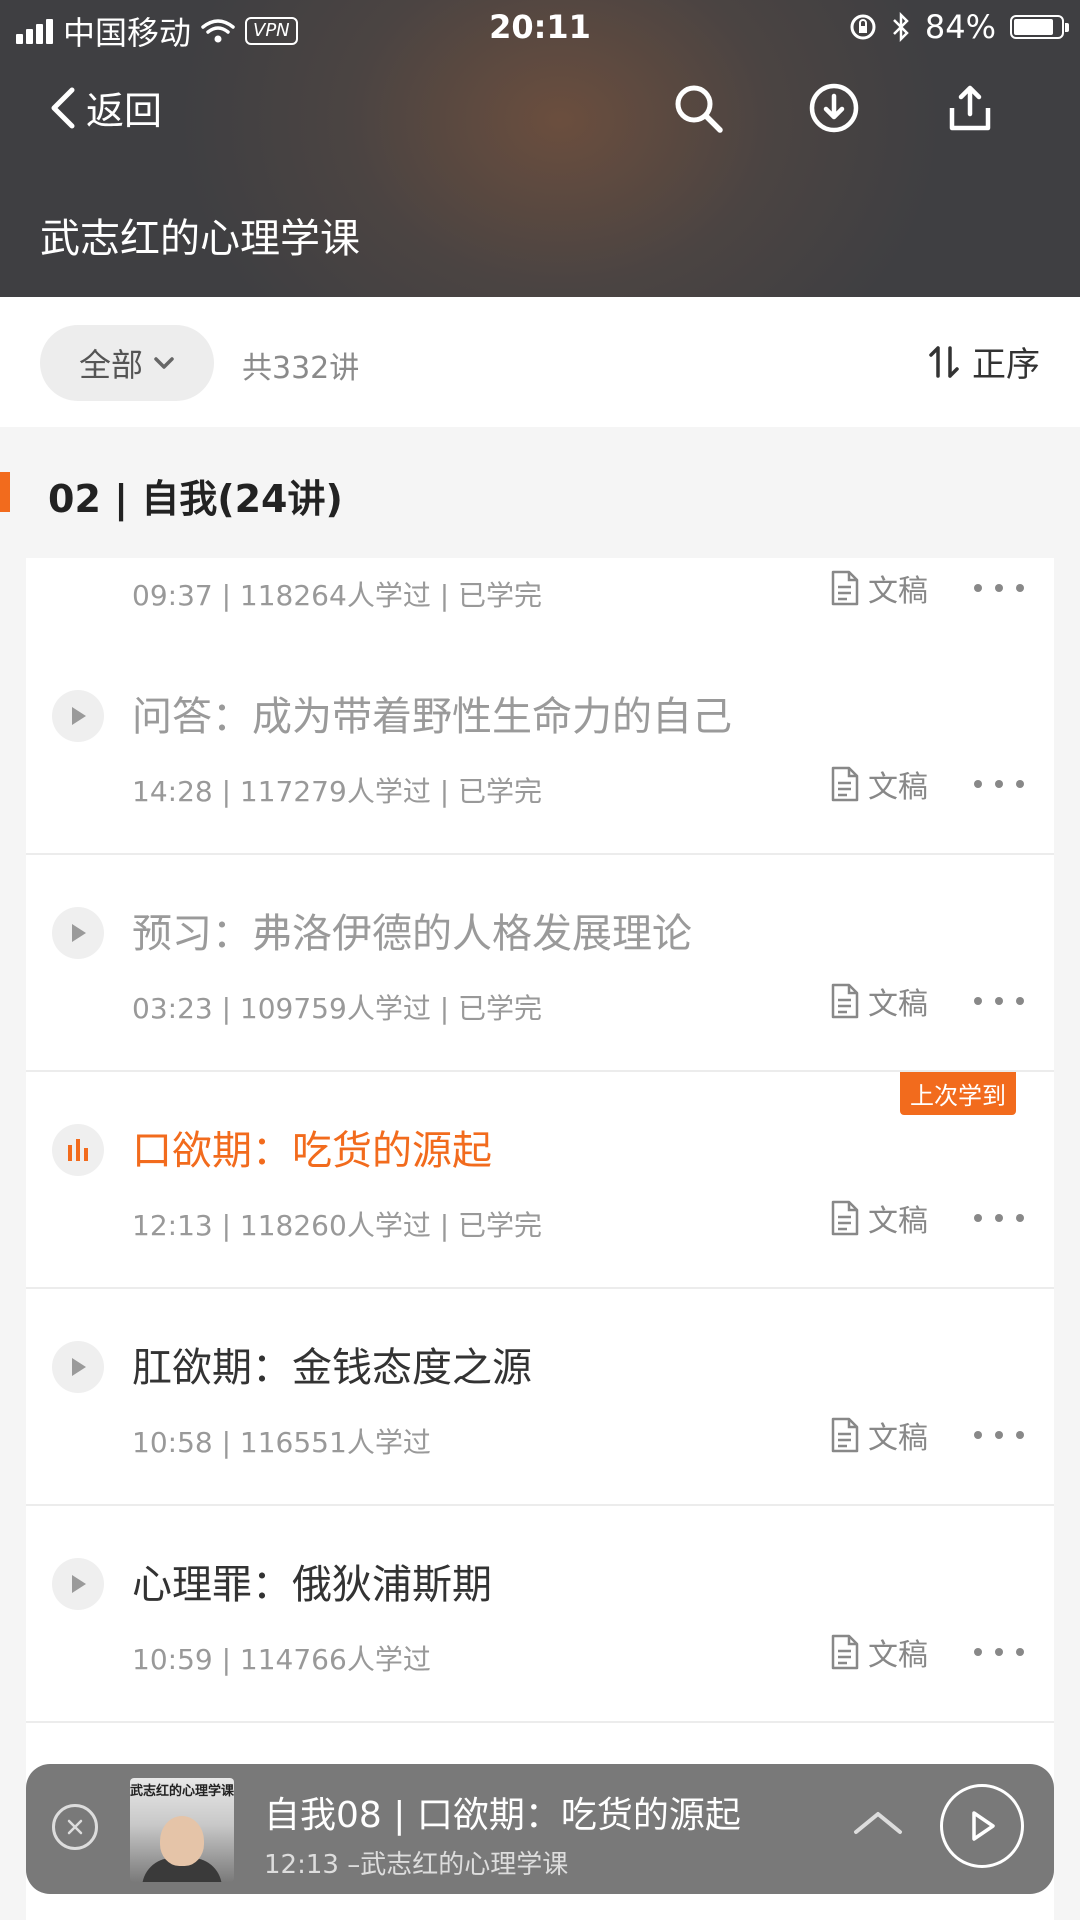  What do you see at coordinates (182, 1830) in the screenshot?
I see `album-cover: 武志红的心理学课` at bounding box center [182, 1830].